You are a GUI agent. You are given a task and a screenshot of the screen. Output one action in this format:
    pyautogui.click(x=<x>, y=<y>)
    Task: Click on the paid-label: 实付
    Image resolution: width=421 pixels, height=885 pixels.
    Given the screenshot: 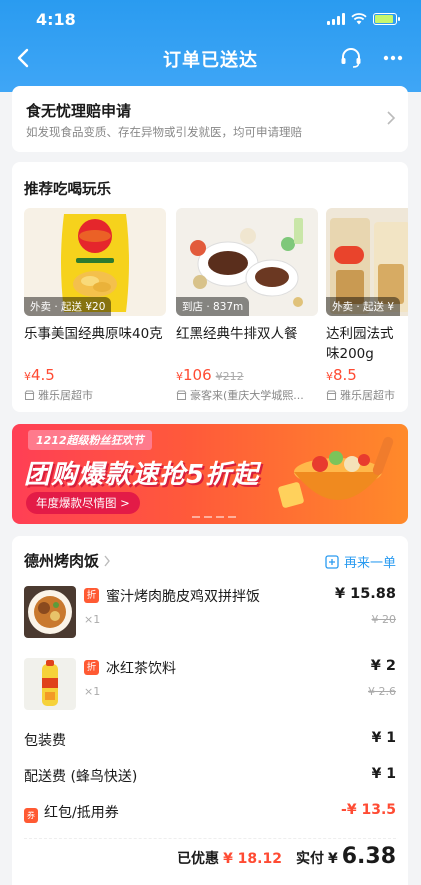 What is the action you would take?
    pyautogui.click(x=309, y=859)
    